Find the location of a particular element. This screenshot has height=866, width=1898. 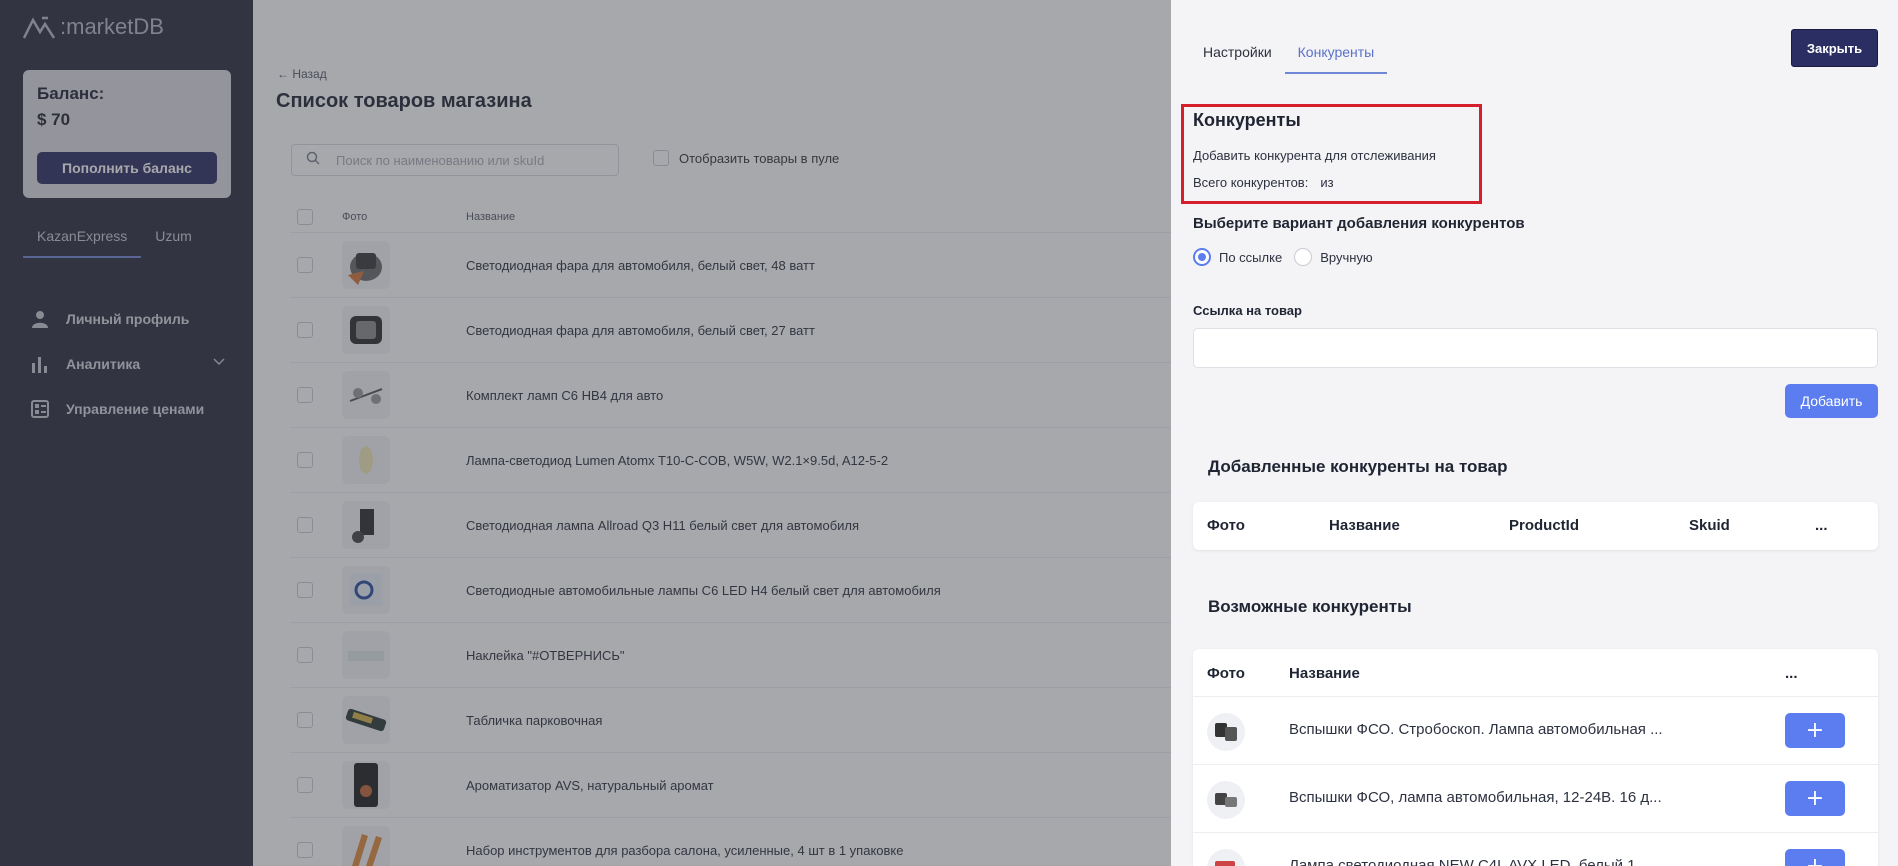

competitors-subtitle: Добавить конкурента для отслеживания is located at coordinates (1314, 155).